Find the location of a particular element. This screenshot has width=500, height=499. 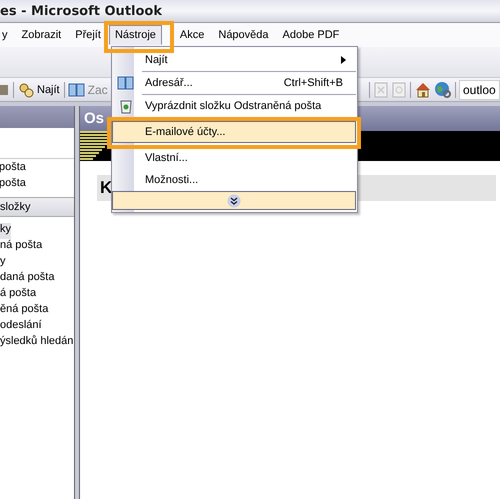

folder-item: ky is located at coordinates (5, 231).